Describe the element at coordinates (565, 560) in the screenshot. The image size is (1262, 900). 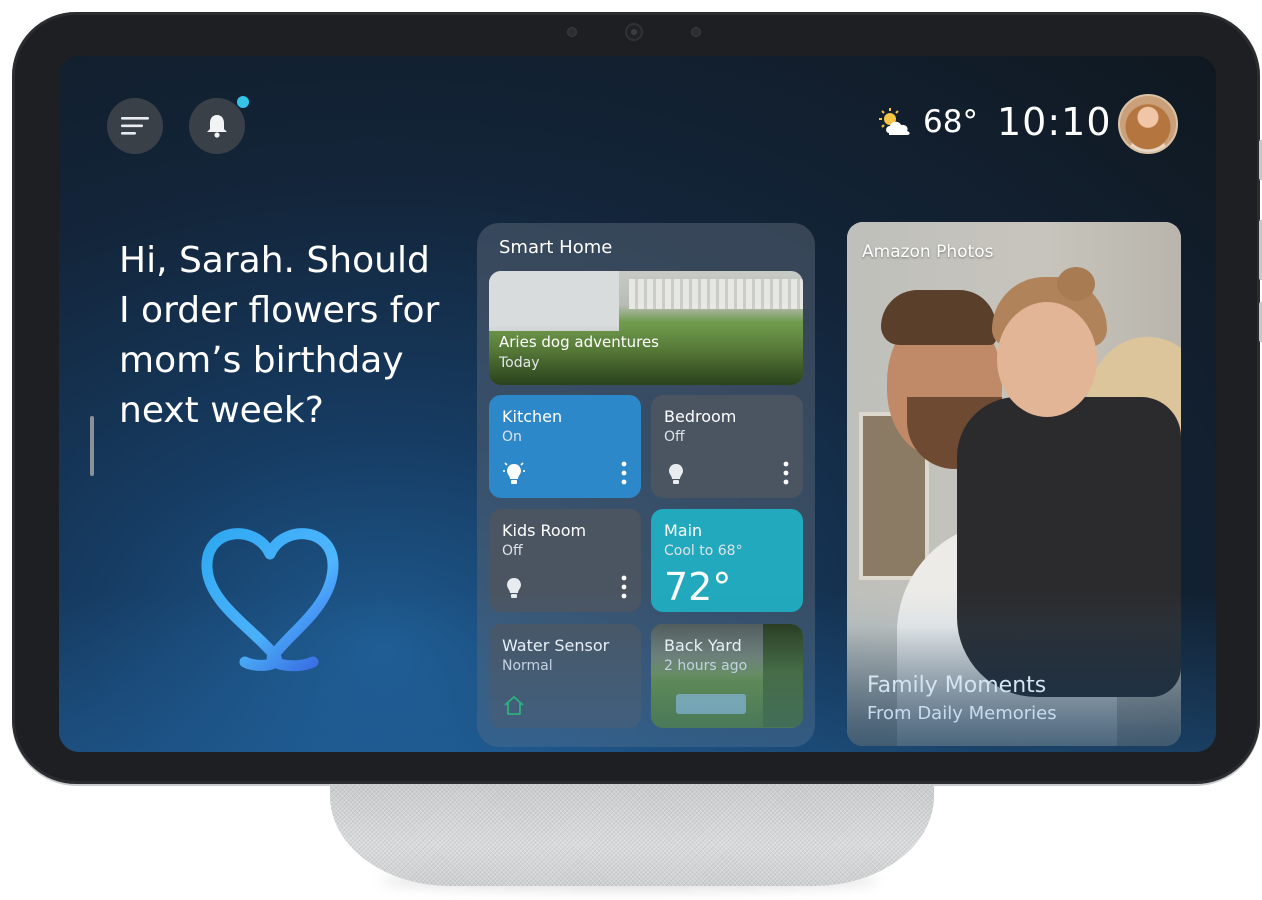
I see `tile-kids-room: Kids Room Off` at that location.